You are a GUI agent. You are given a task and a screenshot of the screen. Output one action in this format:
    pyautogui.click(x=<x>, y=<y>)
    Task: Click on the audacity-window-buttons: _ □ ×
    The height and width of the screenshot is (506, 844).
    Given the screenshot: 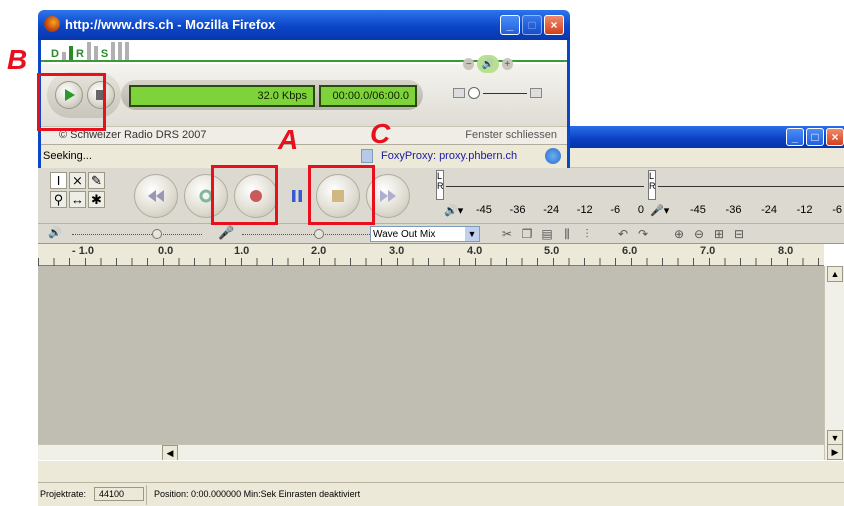 What is the action you would take?
    pyautogui.click(x=815, y=137)
    